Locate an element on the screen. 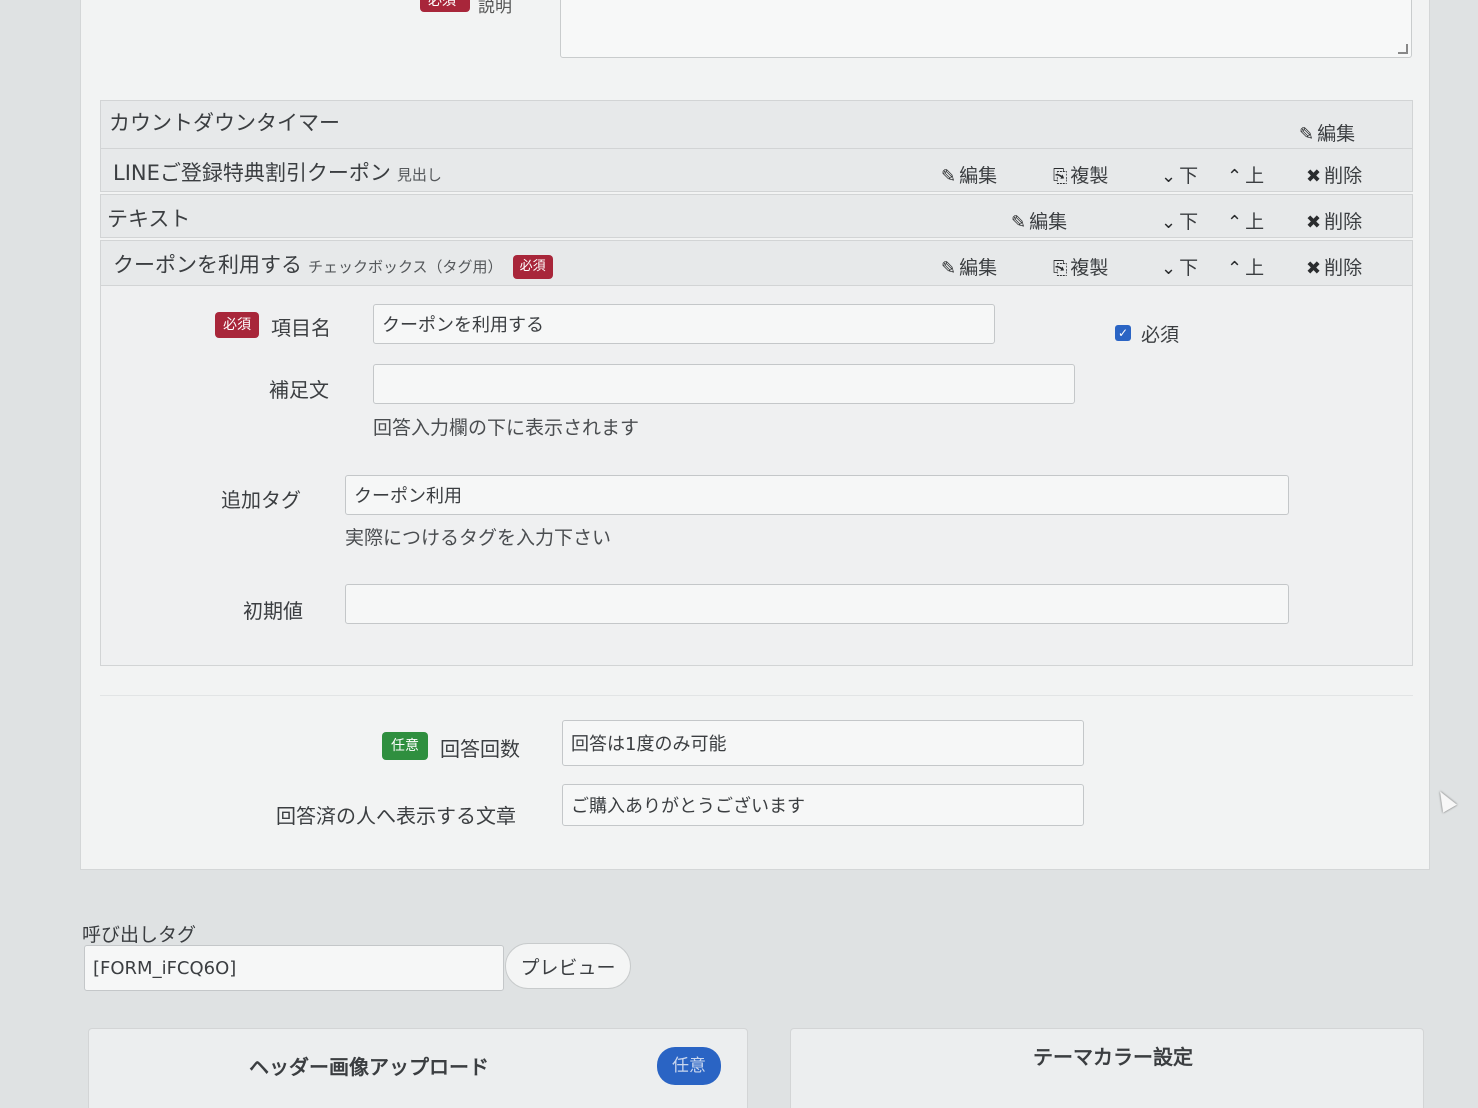 Image resolution: width=1478 pixels, height=1108 pixels. initial-value-input is located at coordinates (817, 604).